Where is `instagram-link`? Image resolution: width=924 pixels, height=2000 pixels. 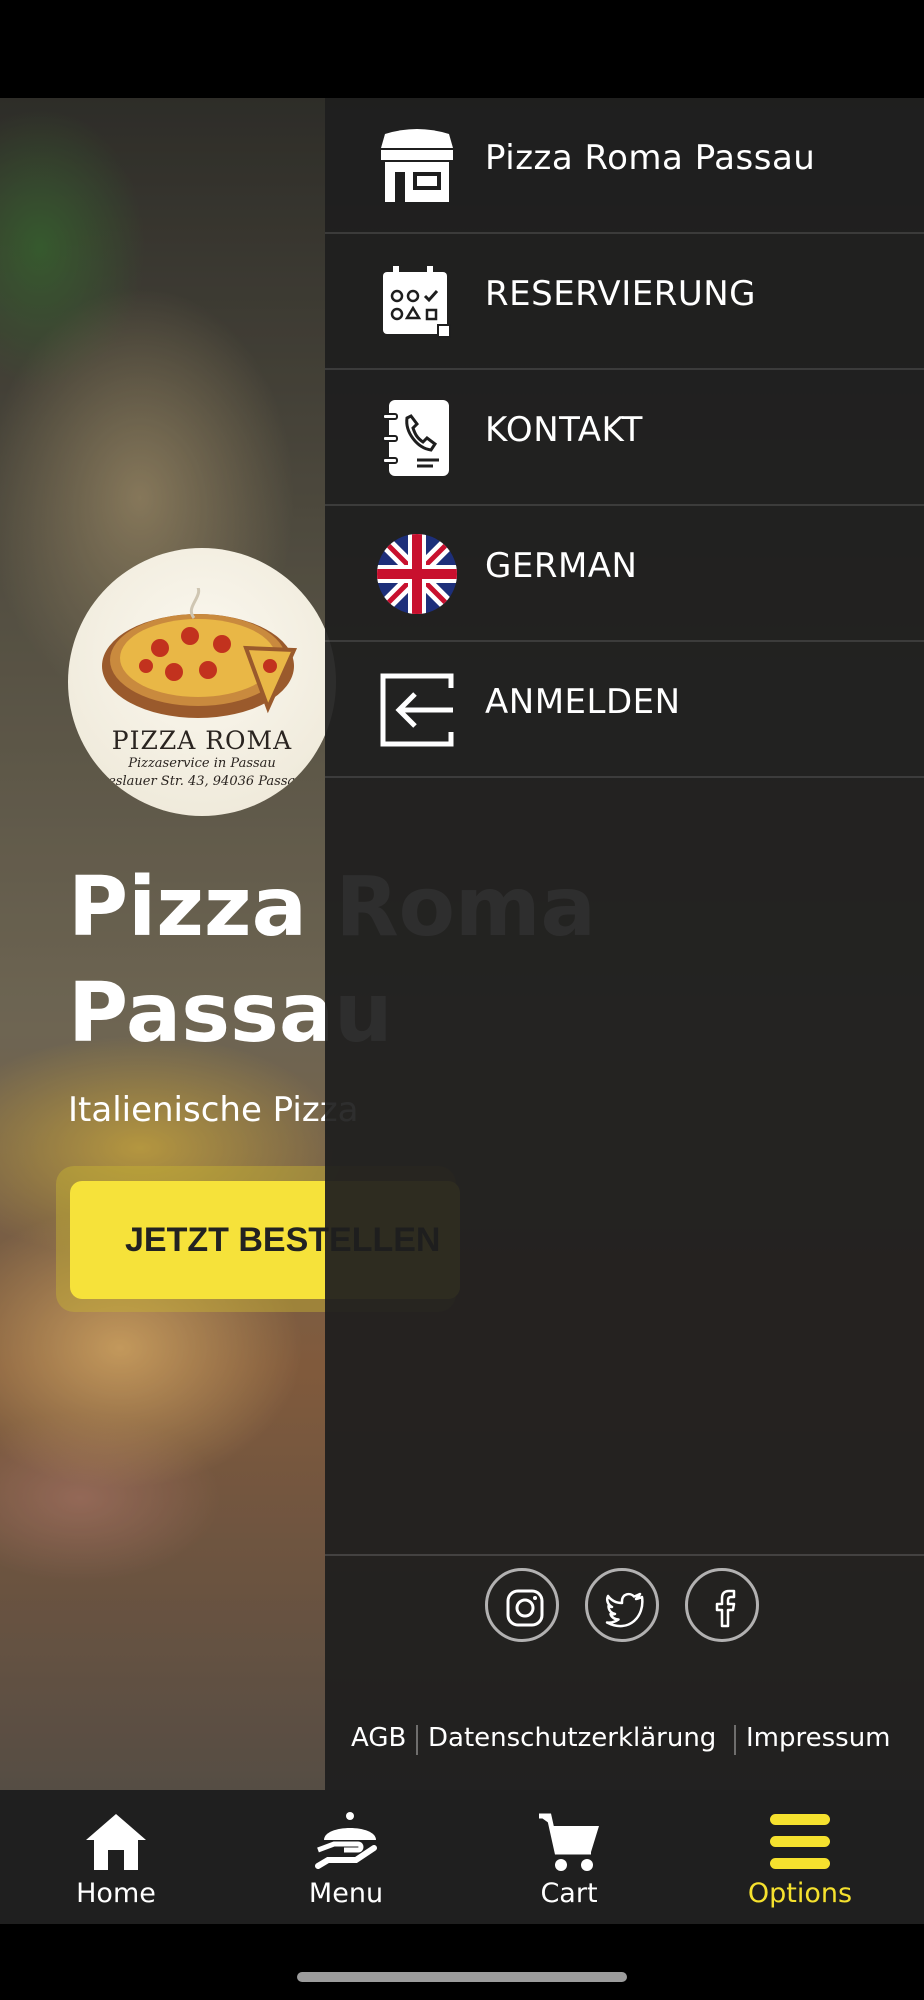
instagram-link is located at coordinates (522, 1605).